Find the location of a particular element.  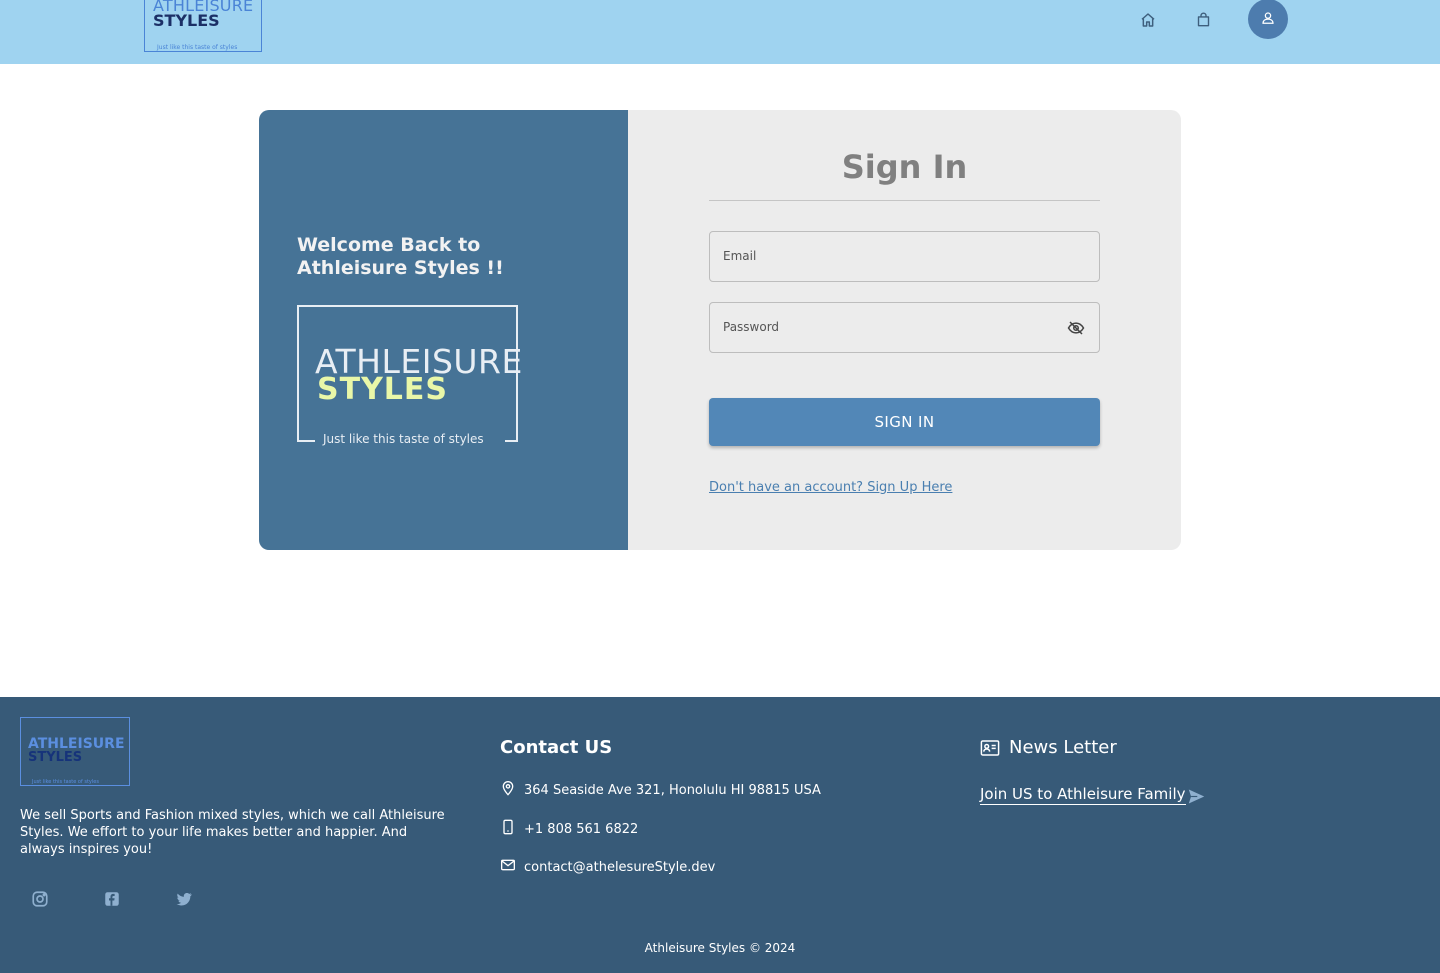

instagram-icon is located at coordinates (40, 899).